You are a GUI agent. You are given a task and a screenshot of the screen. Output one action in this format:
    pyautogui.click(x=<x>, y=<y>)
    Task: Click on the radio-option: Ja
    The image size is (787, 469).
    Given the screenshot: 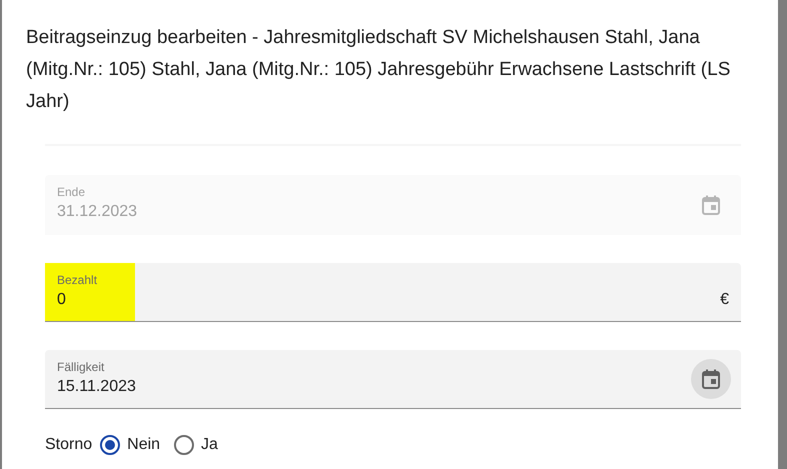 What is the action you would take?
    pyautogui.click(x=196, y=445)
    